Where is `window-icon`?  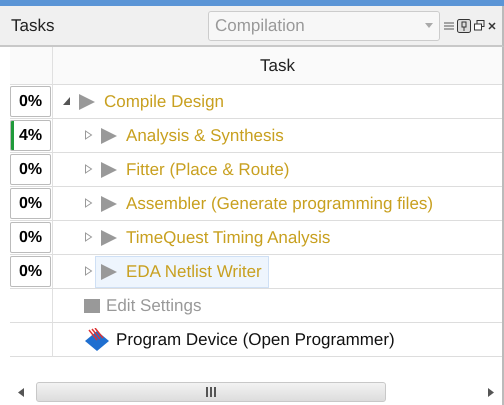
window-icon is located at coordinates (92, 305).